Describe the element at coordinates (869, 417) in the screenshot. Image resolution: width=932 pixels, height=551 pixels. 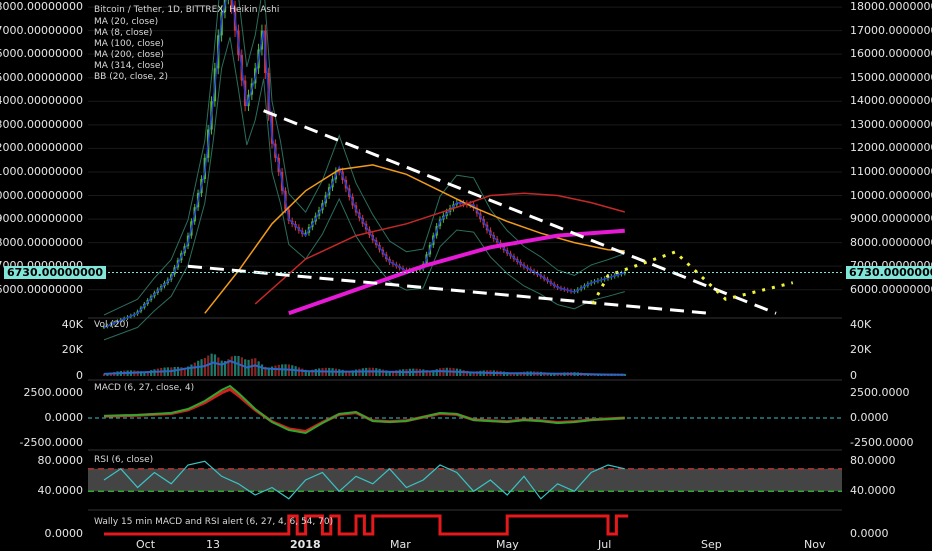
I see `macd-tick-right: 0.0000` at that location.